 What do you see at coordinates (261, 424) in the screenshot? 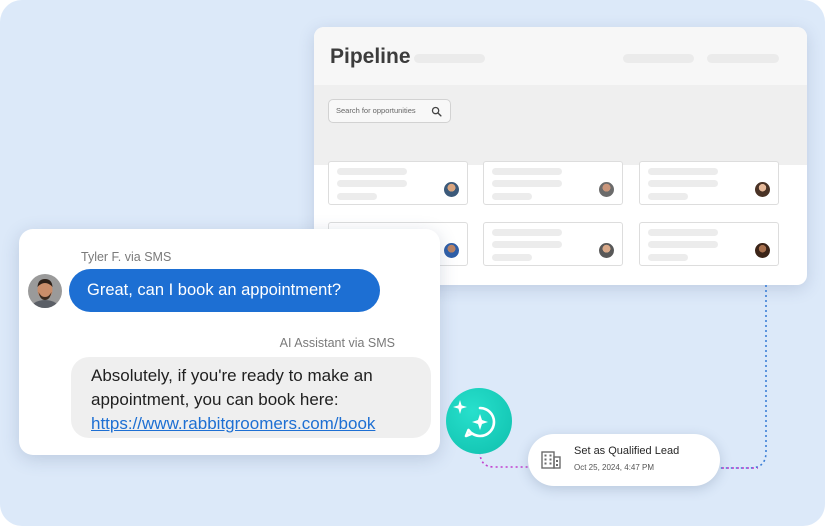
I see `booking-link: https://www.rabbitgroomers.com/book` at bounding box center [261, 424].